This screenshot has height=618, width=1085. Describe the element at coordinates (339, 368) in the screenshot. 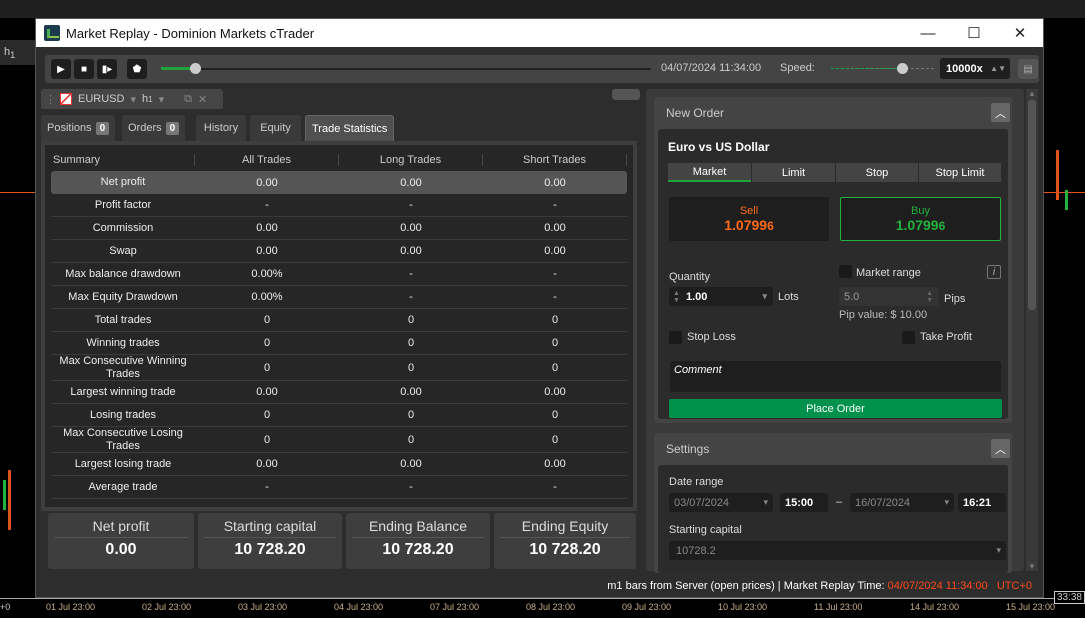

I see `table-row: Max Consecutive Winning Trades 0 0 0` at that location.